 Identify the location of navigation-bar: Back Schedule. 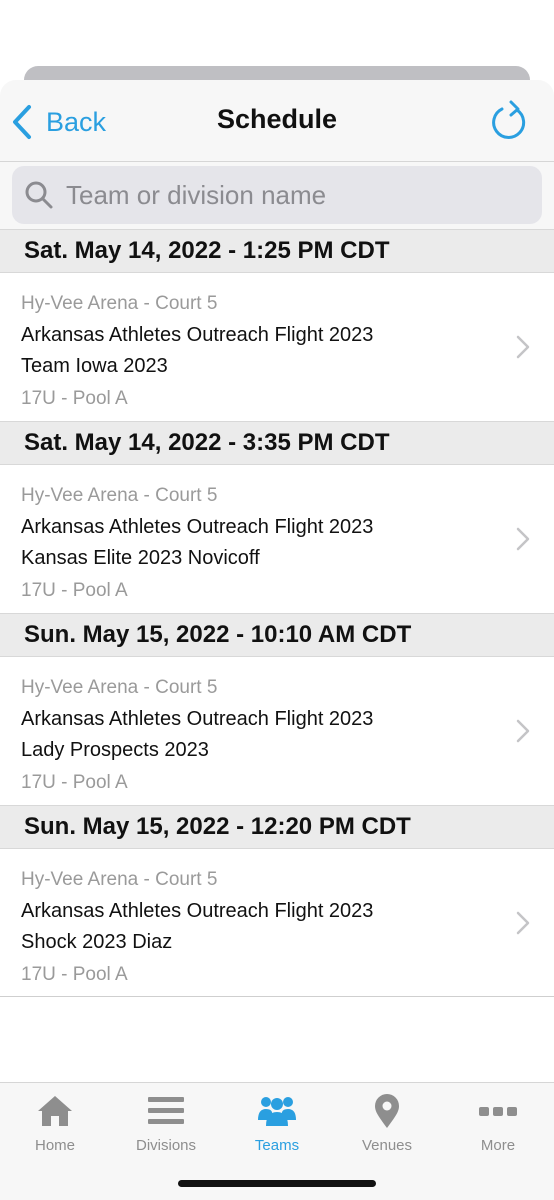
(277, 121).